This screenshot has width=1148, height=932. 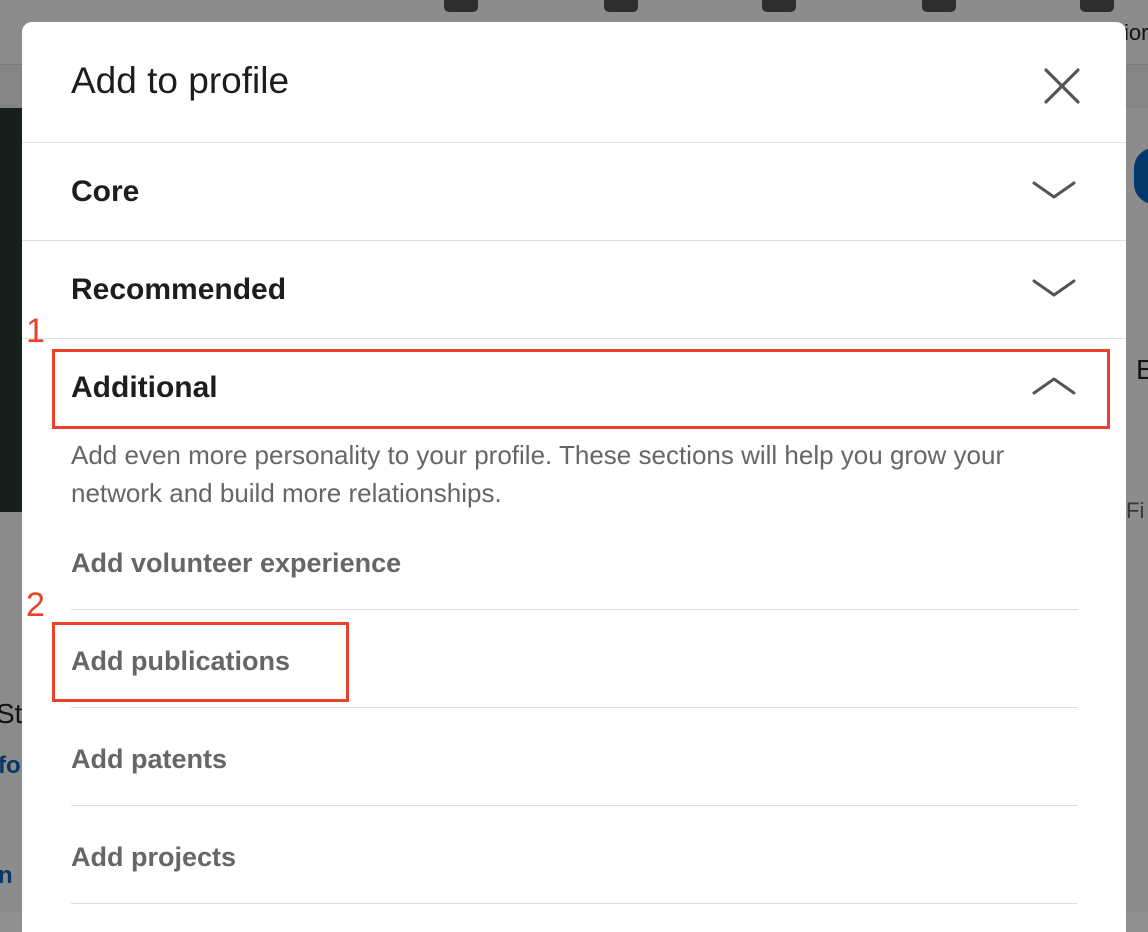 What do you see at coordinates (179, 289) in the screenshot?
I see `section-label: Recommended` at bounding box center [179, 289].